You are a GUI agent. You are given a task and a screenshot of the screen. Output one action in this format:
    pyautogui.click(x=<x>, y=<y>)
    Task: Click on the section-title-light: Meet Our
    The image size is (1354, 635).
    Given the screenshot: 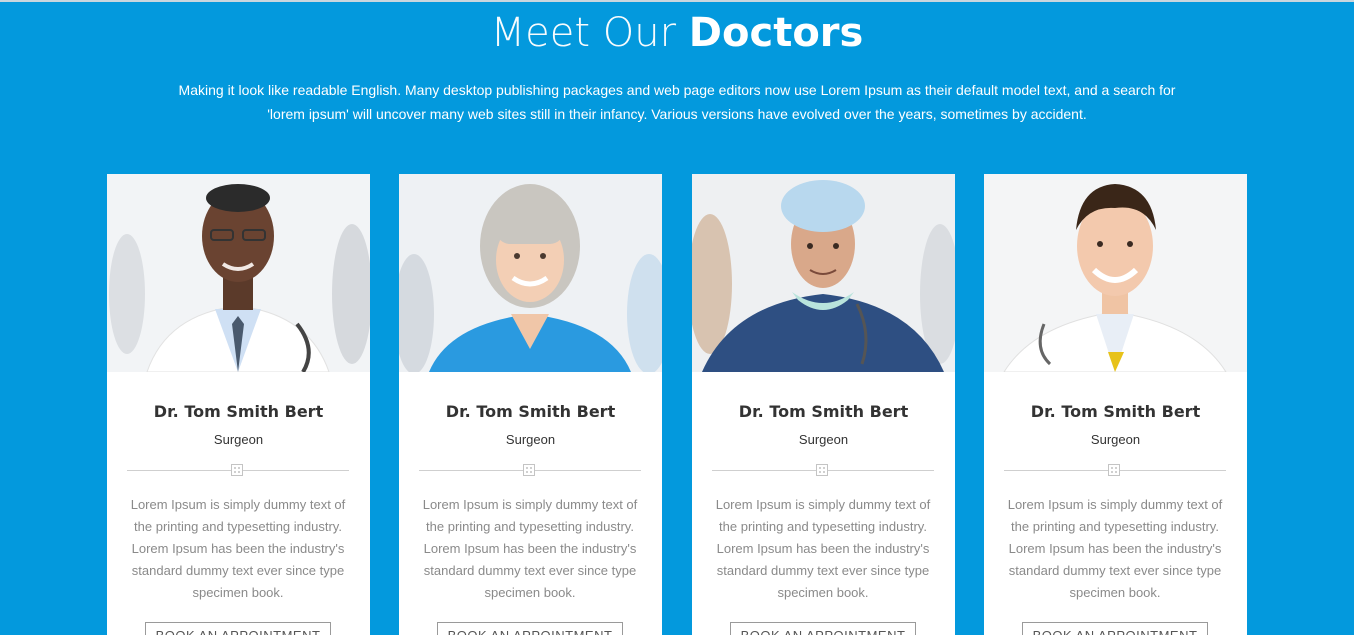 What is the action you would take?
    pyautogui.click(x=583, y=33)
    